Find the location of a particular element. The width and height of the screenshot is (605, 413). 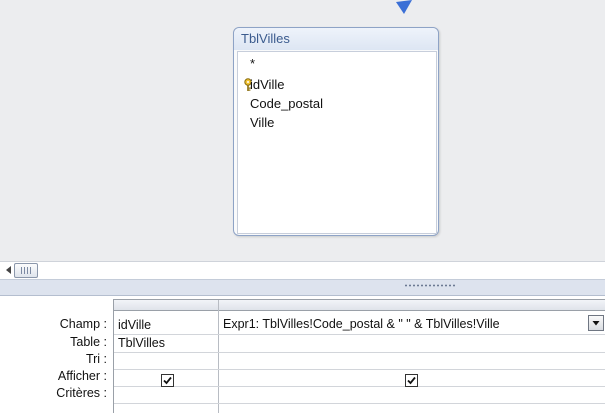

arrow-pointer-icon is located at coordinates (404, 7).